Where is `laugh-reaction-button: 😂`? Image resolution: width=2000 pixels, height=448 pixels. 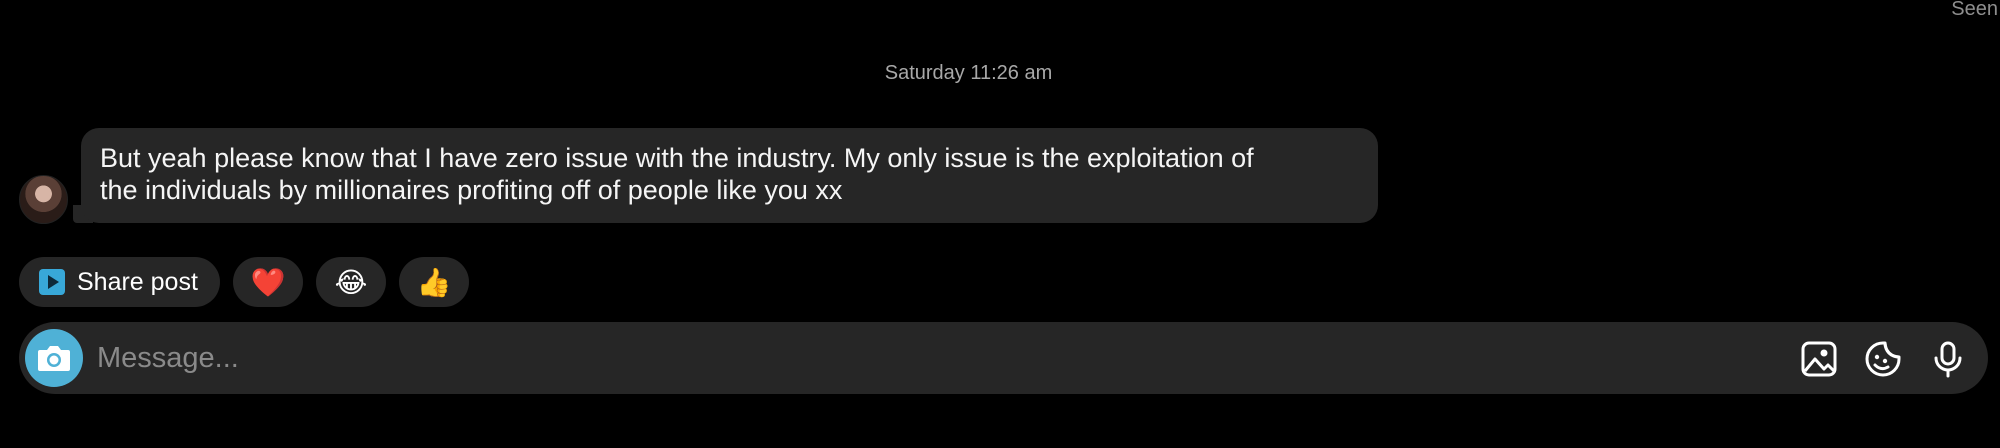
laugh-reaction-button: 😂 is located at coordinates (351, 282).